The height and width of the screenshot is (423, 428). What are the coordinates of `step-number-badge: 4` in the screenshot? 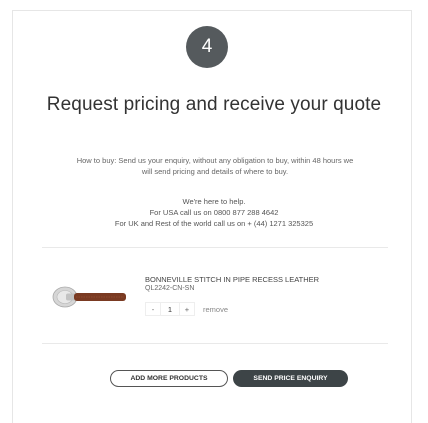 It's located at (207, 47).